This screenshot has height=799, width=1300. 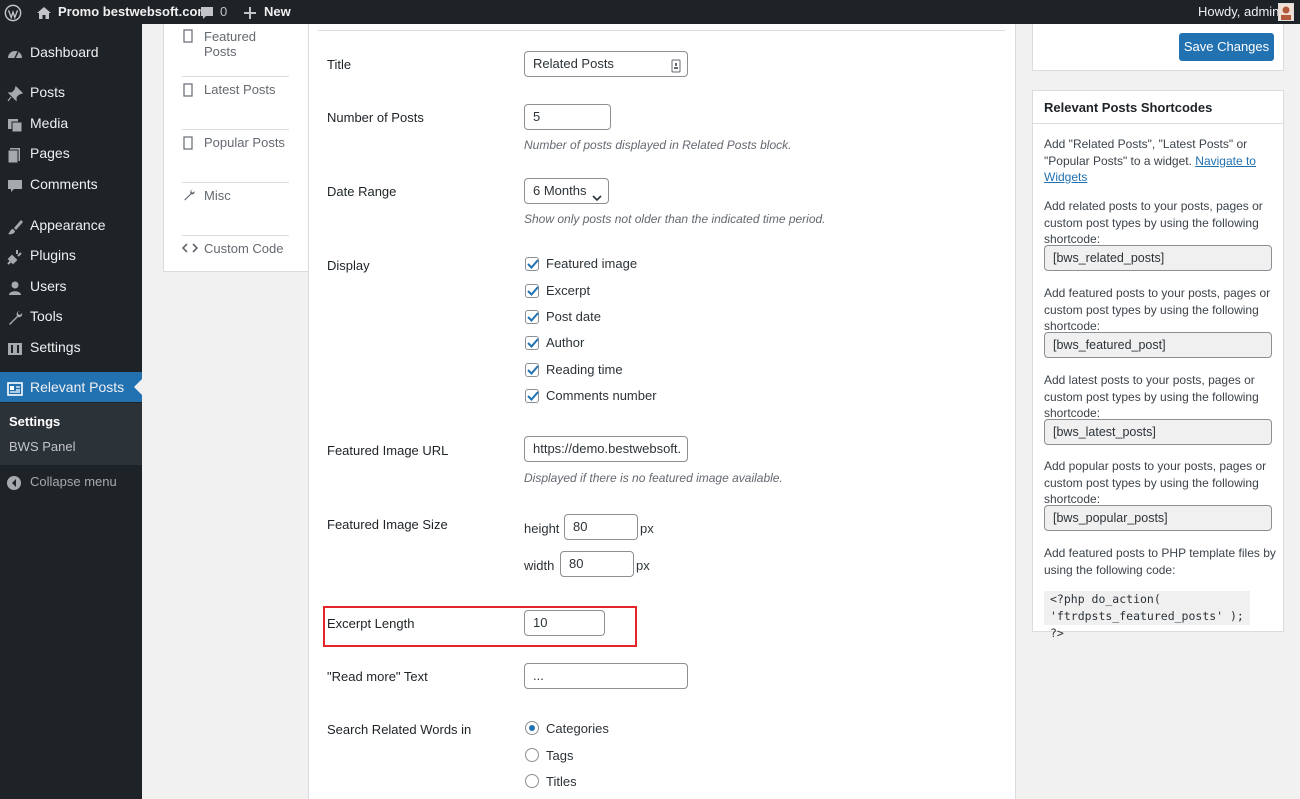 I want to click on tab-misc: Misc, so click(x=235, y=209).